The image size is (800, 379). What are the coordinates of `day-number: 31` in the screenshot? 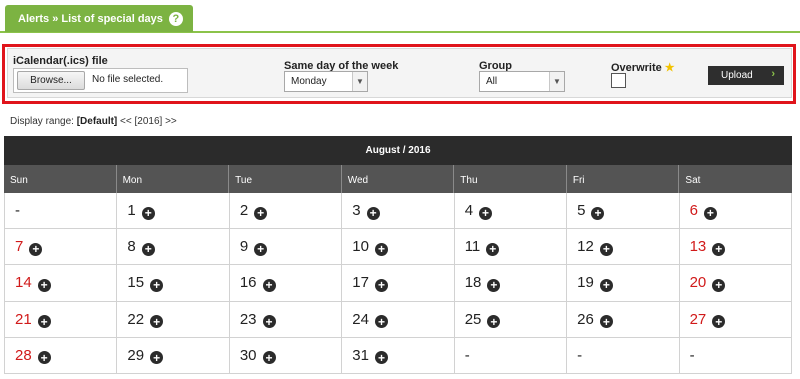 It's located at (360, 355).